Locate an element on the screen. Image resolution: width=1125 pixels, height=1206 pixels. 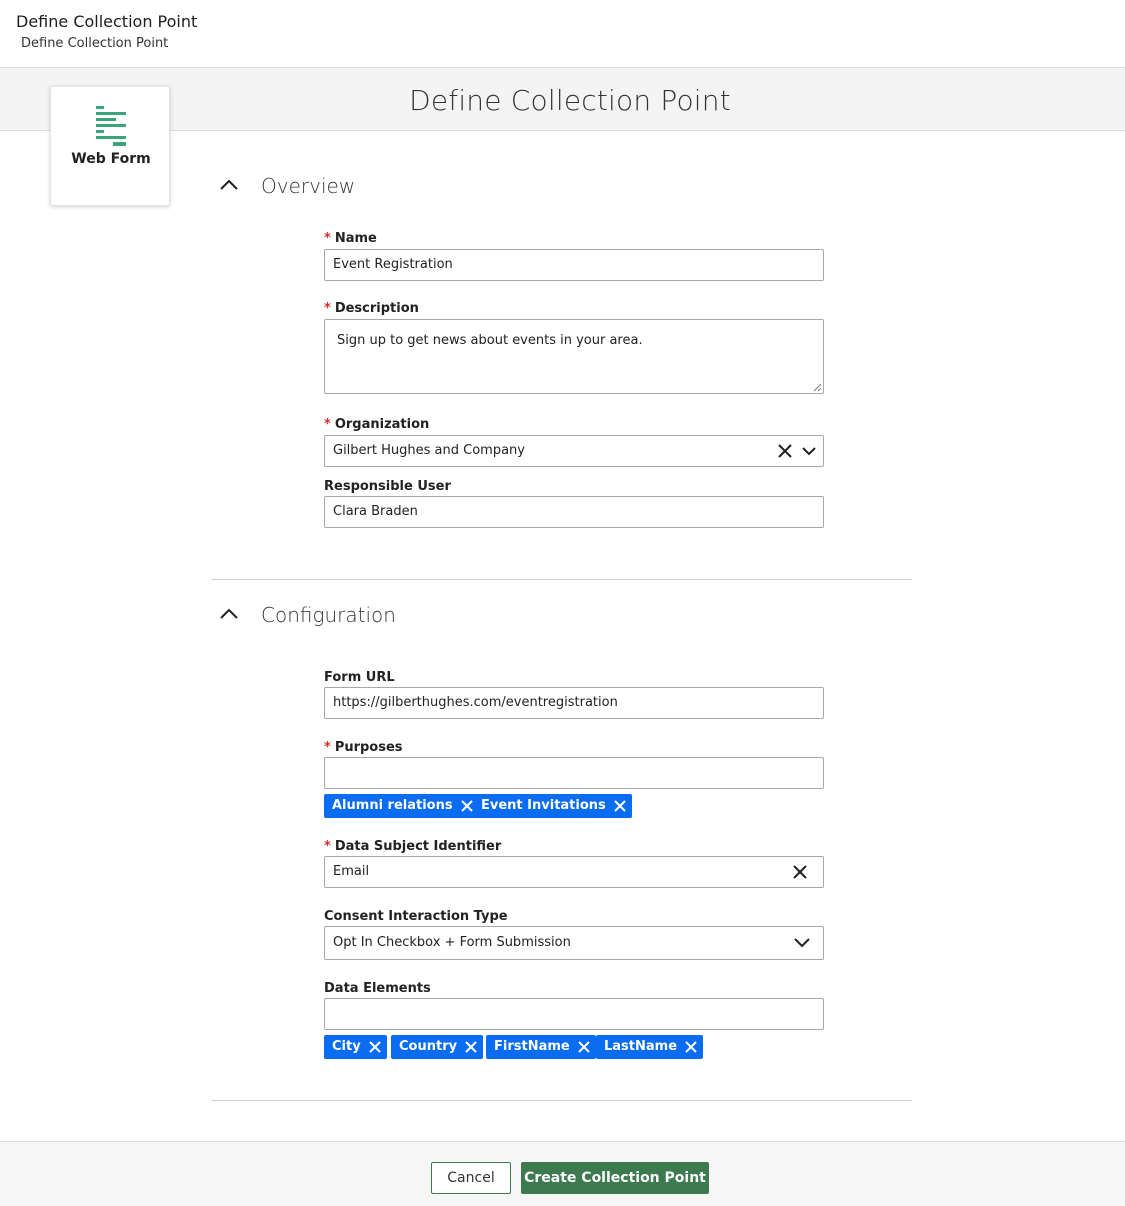
purpose-tag-label: Alumni relations is located at coordinates (392, 805).